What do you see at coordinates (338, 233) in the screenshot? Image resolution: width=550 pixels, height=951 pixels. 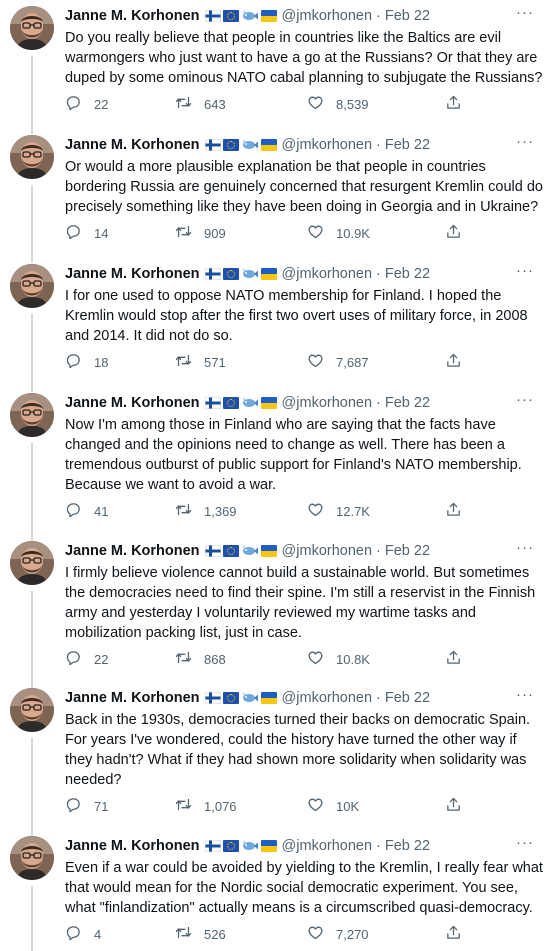 I see `like-button: 10.9K` at bounding box center [338, 233].